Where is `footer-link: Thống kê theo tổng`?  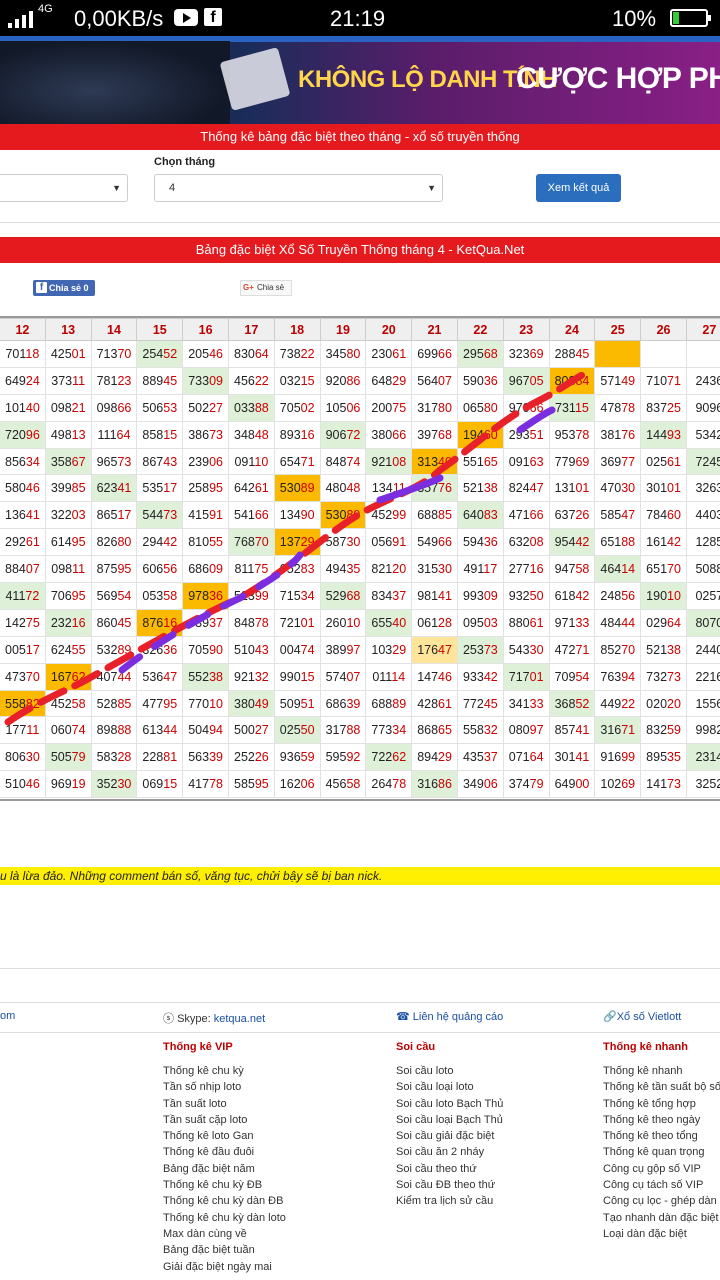
footer-link: Thống kê theo tổng is located at coordinates (661, 1136).